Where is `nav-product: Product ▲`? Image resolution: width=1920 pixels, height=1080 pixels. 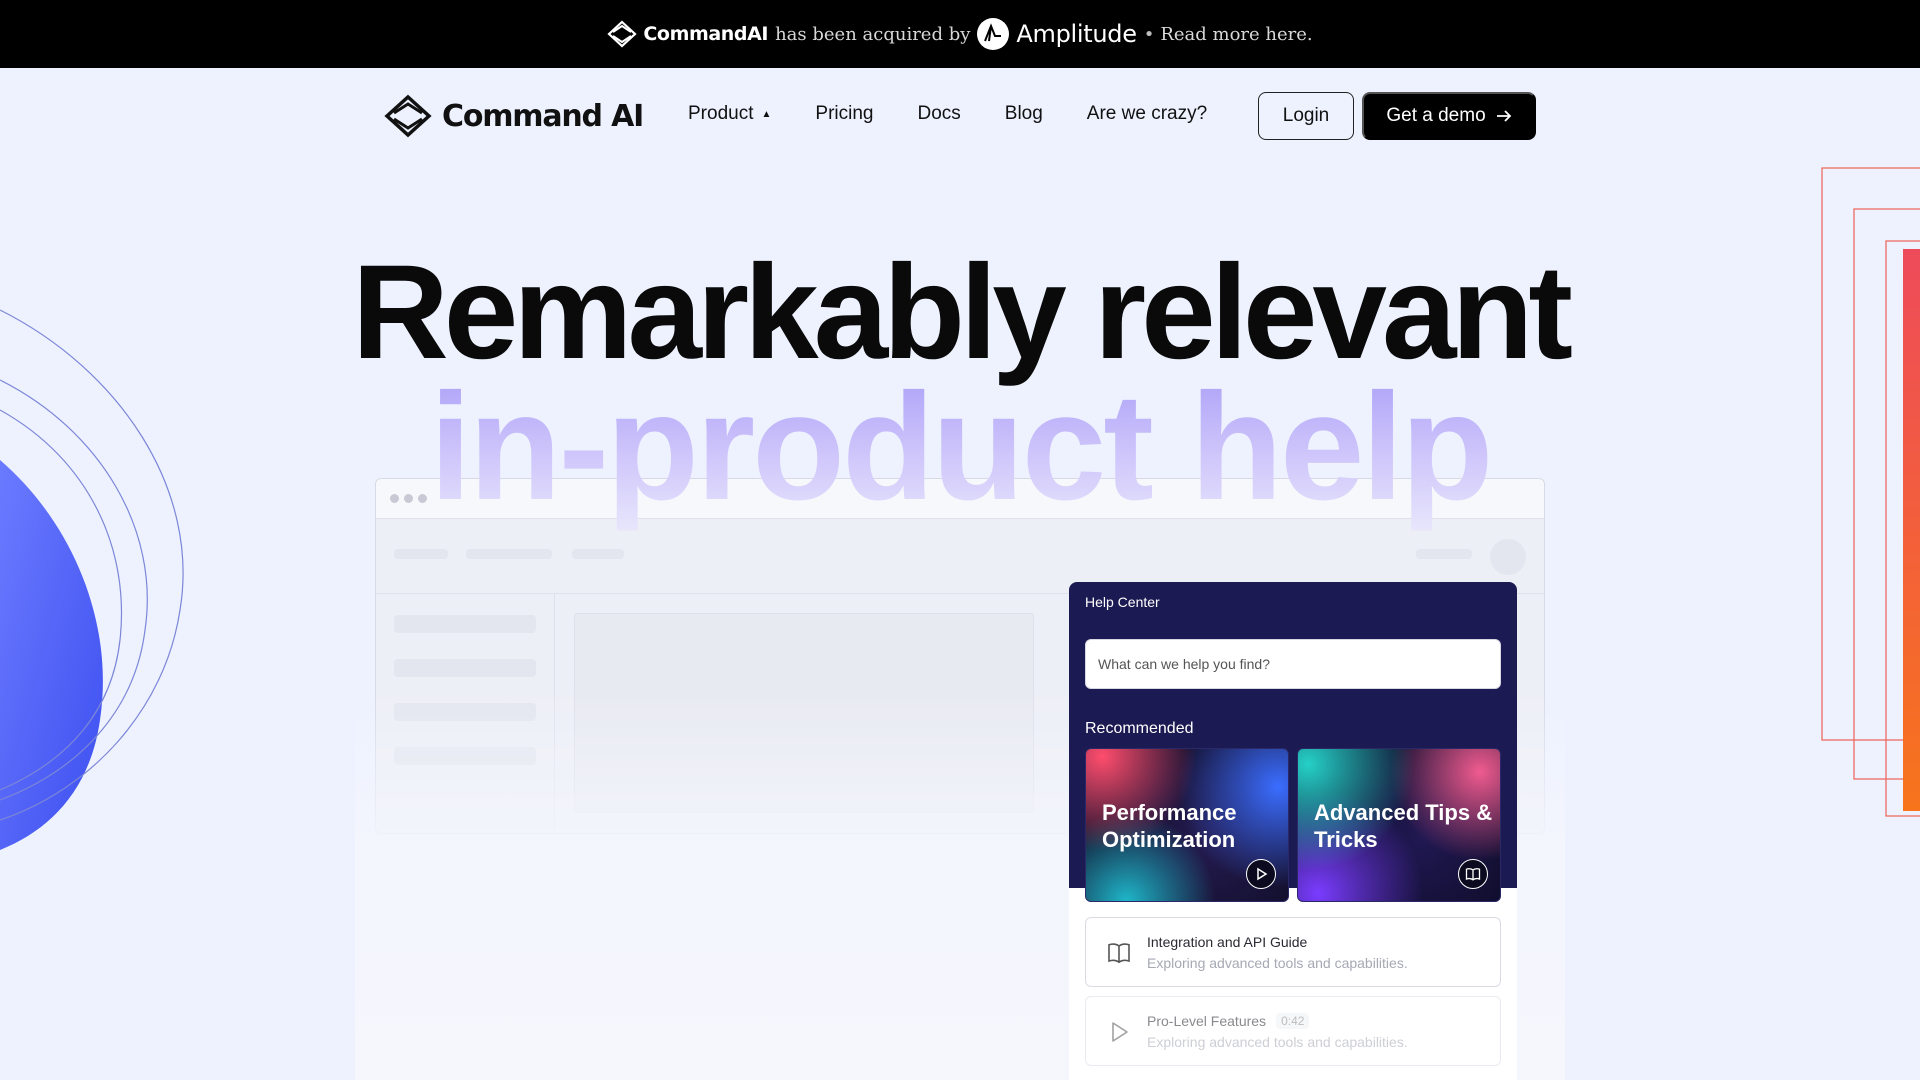
nav-product: Product ▲ is located at coordinates (729, 114).